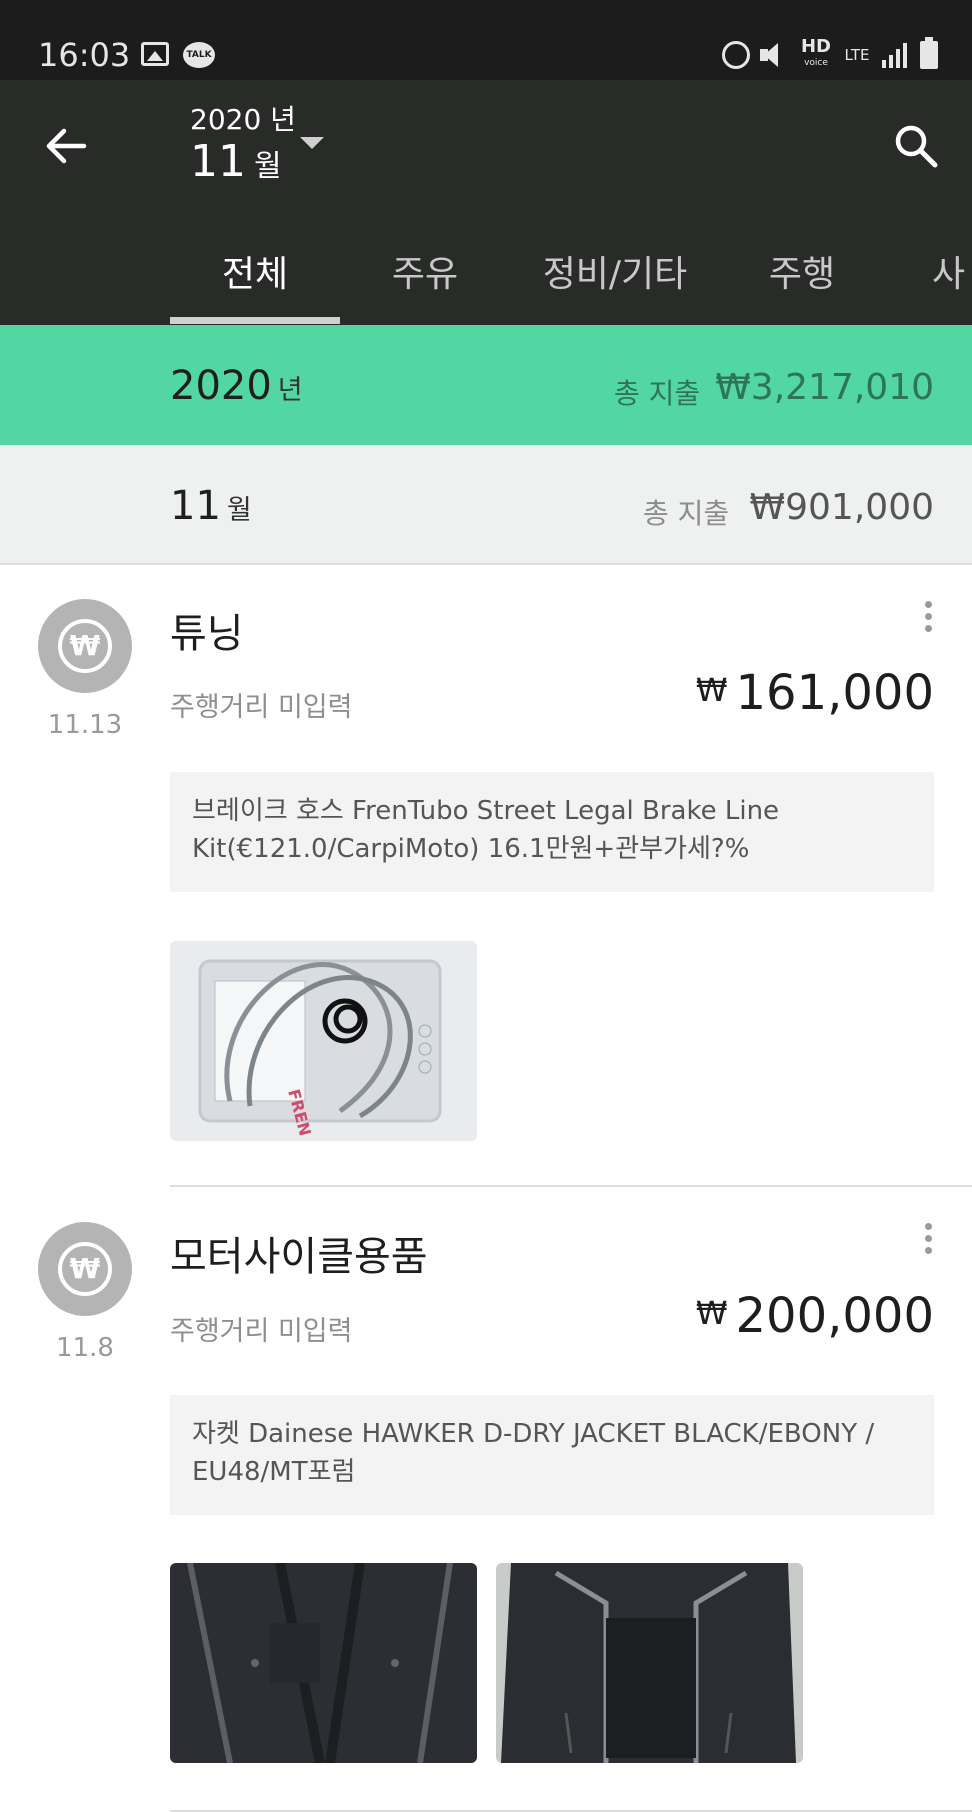 This screenshot has width=972, height=1812. I want to click on year-summary-amount: ₩3,217,010, so click(824, 387).